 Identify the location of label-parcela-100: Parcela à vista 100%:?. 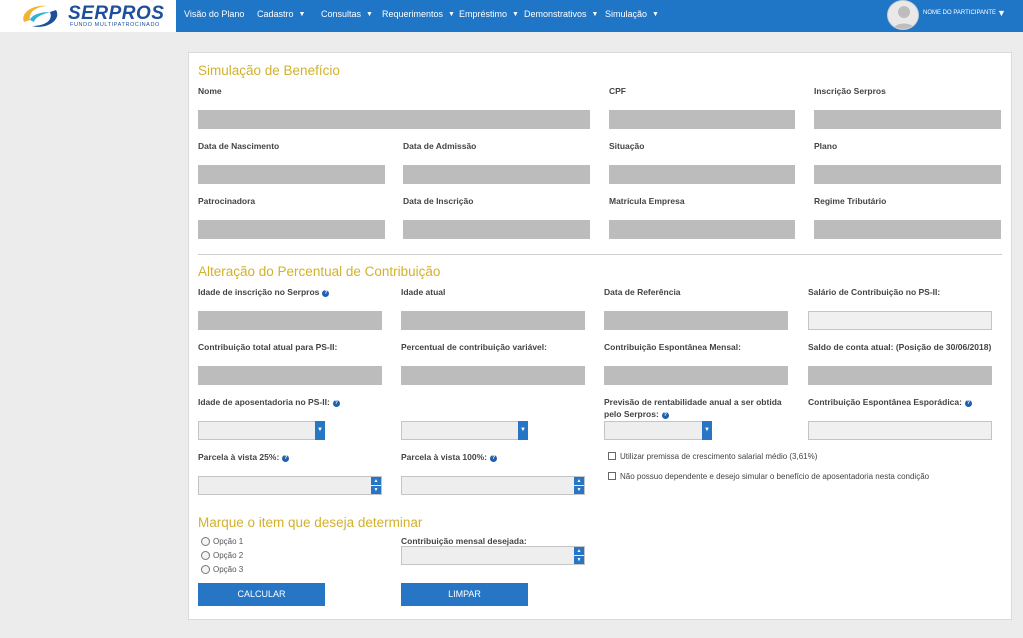
(449, 457).